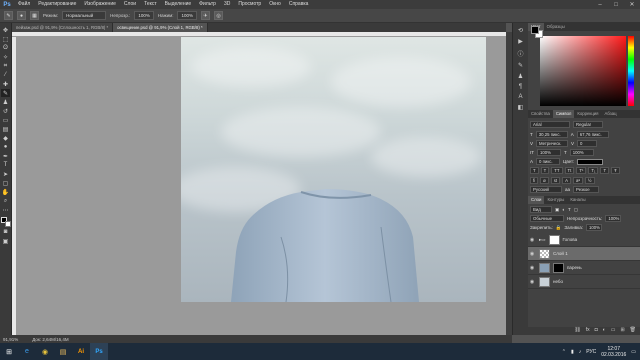 Image resolution: width=640 pixels, height=360 pixels. Describe the element at coordinates (557, 170) in the screenshot. I see `all-caps-button: TT` at that location.